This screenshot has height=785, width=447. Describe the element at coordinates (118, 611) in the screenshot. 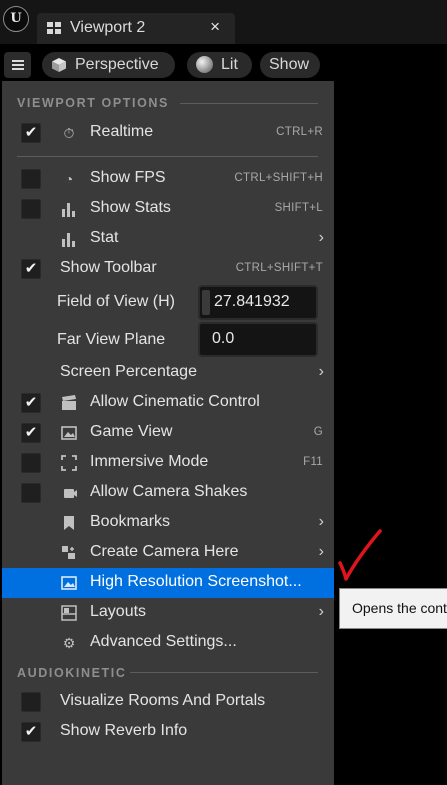

I see `menu-item-label: Layouts` at that location.